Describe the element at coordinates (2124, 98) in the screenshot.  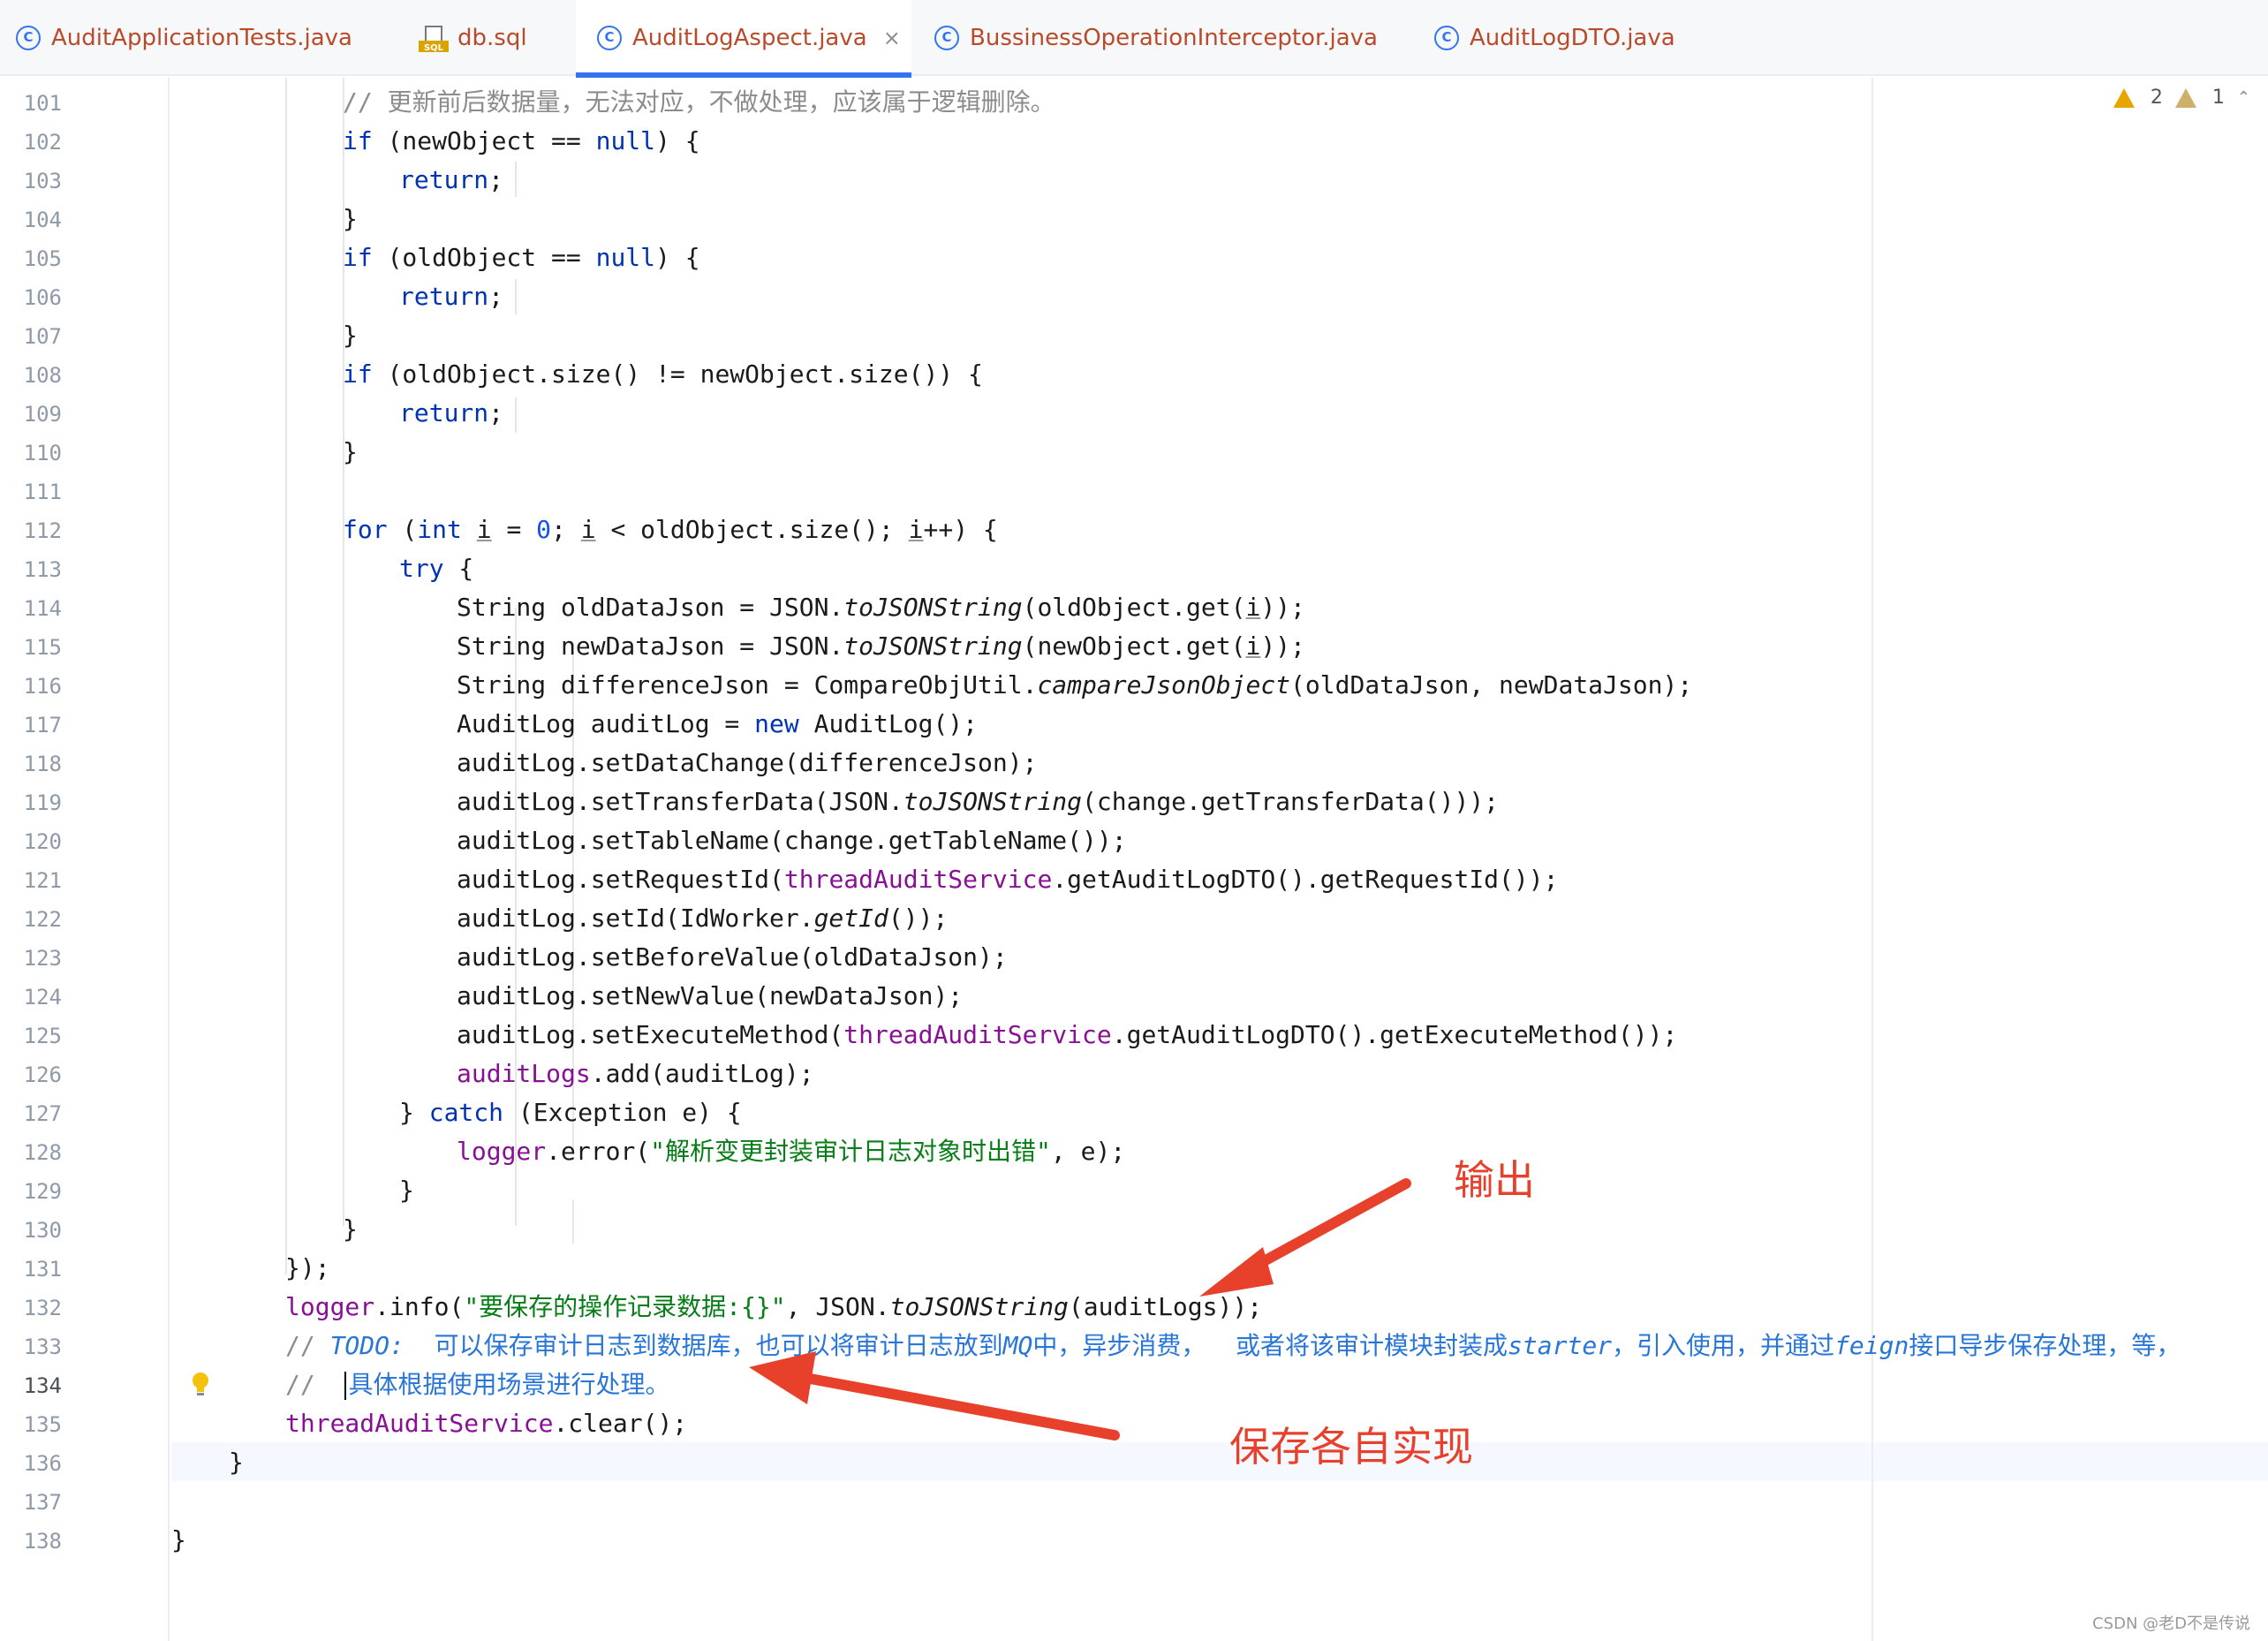
I see `warning-icon` at that location.